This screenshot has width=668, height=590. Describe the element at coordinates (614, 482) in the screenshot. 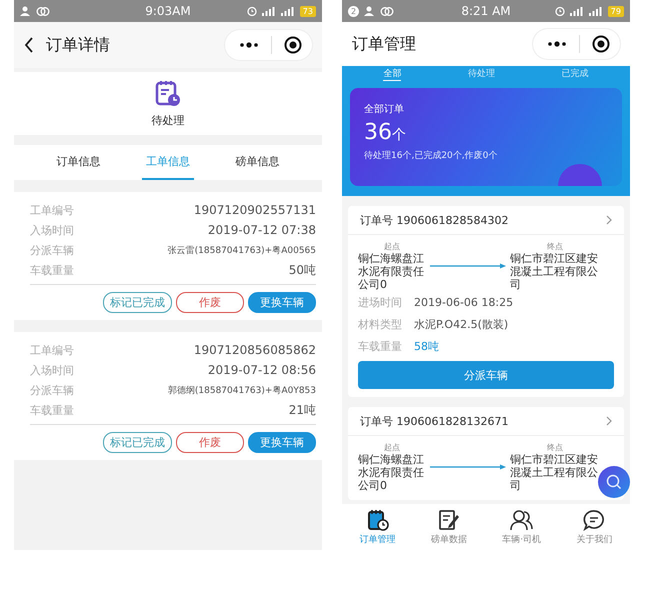

I see `search-icon` at that location.